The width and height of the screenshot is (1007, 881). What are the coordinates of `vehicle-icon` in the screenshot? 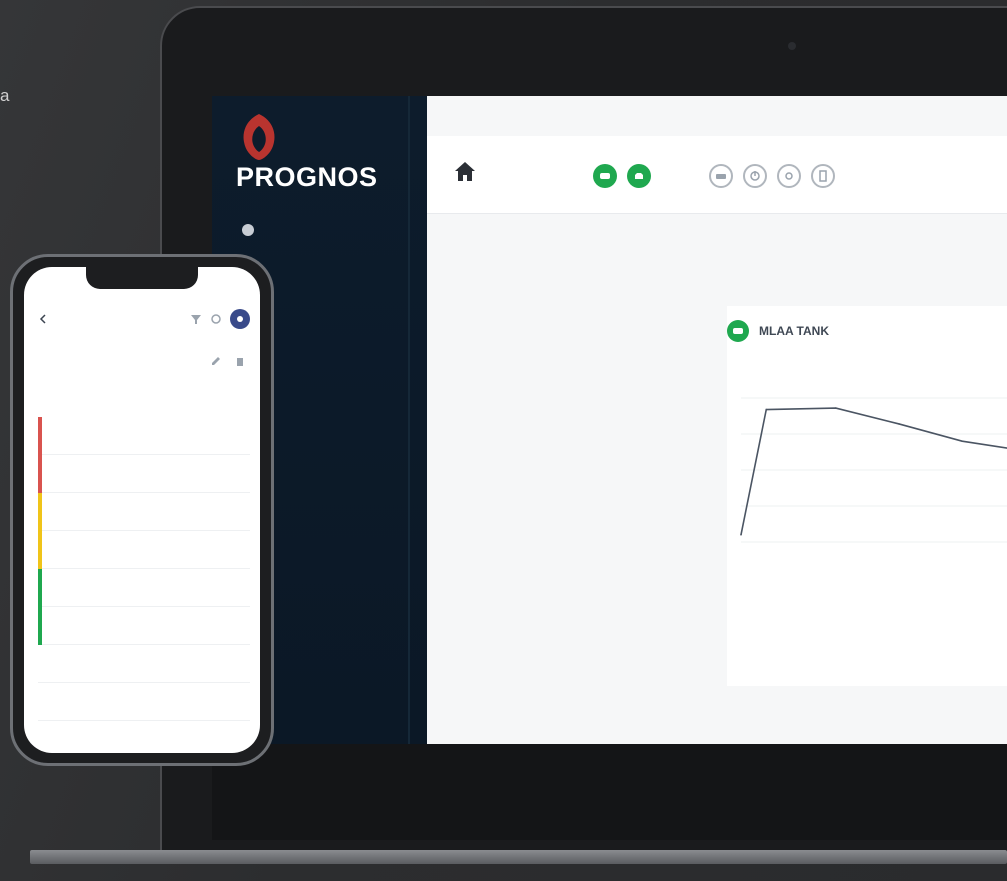 It's located at (721, 176).